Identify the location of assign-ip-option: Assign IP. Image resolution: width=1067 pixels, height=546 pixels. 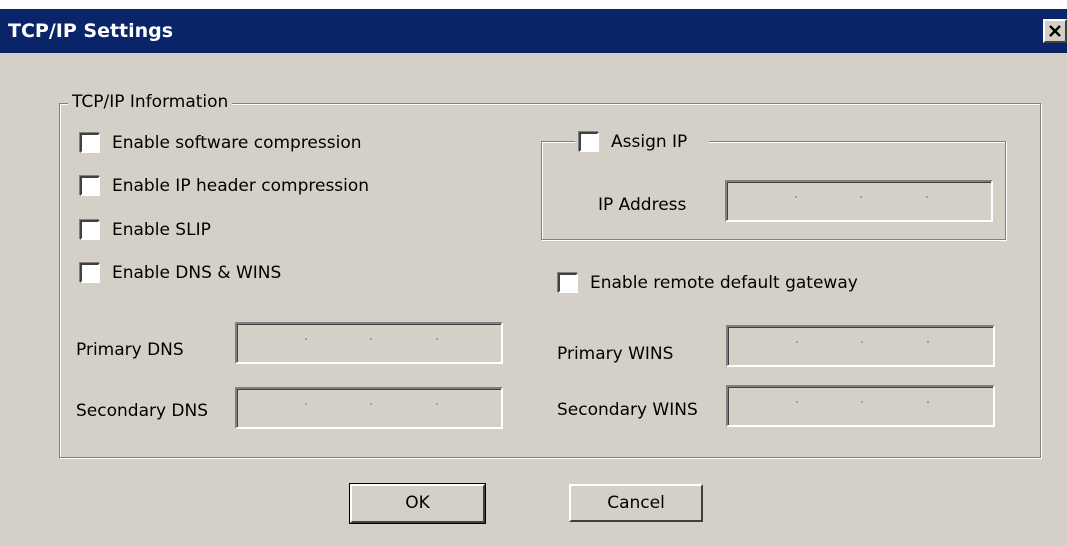
(642, 143).